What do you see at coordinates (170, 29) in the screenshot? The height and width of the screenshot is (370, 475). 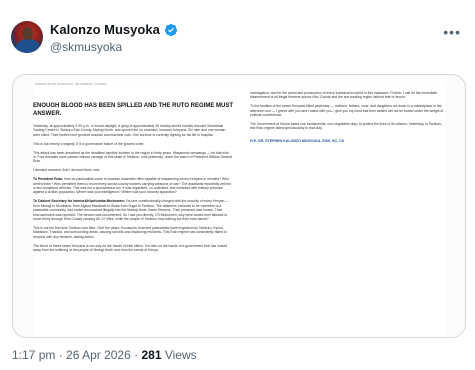 I see `verified-badge-icon` at bounding box center [170, 29].